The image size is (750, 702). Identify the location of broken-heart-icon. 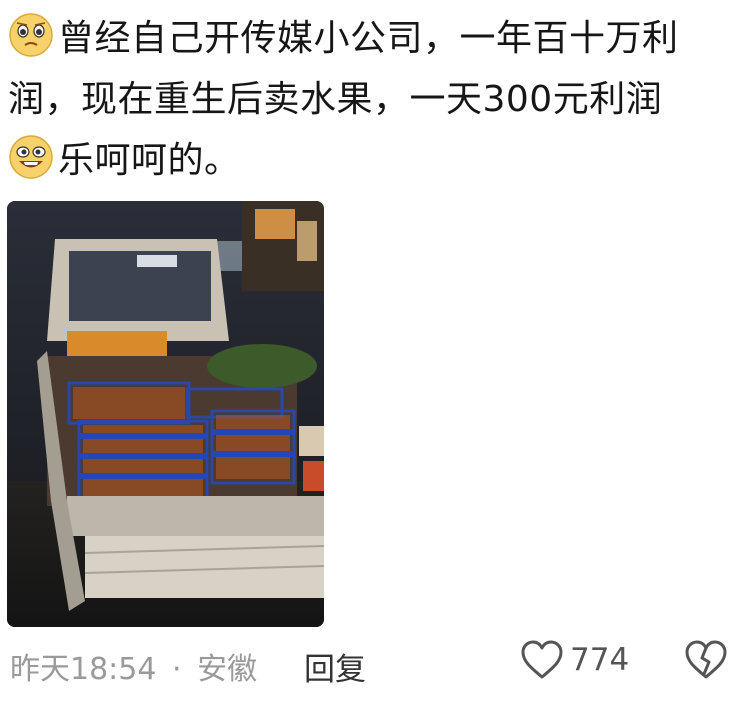
(706, 659).